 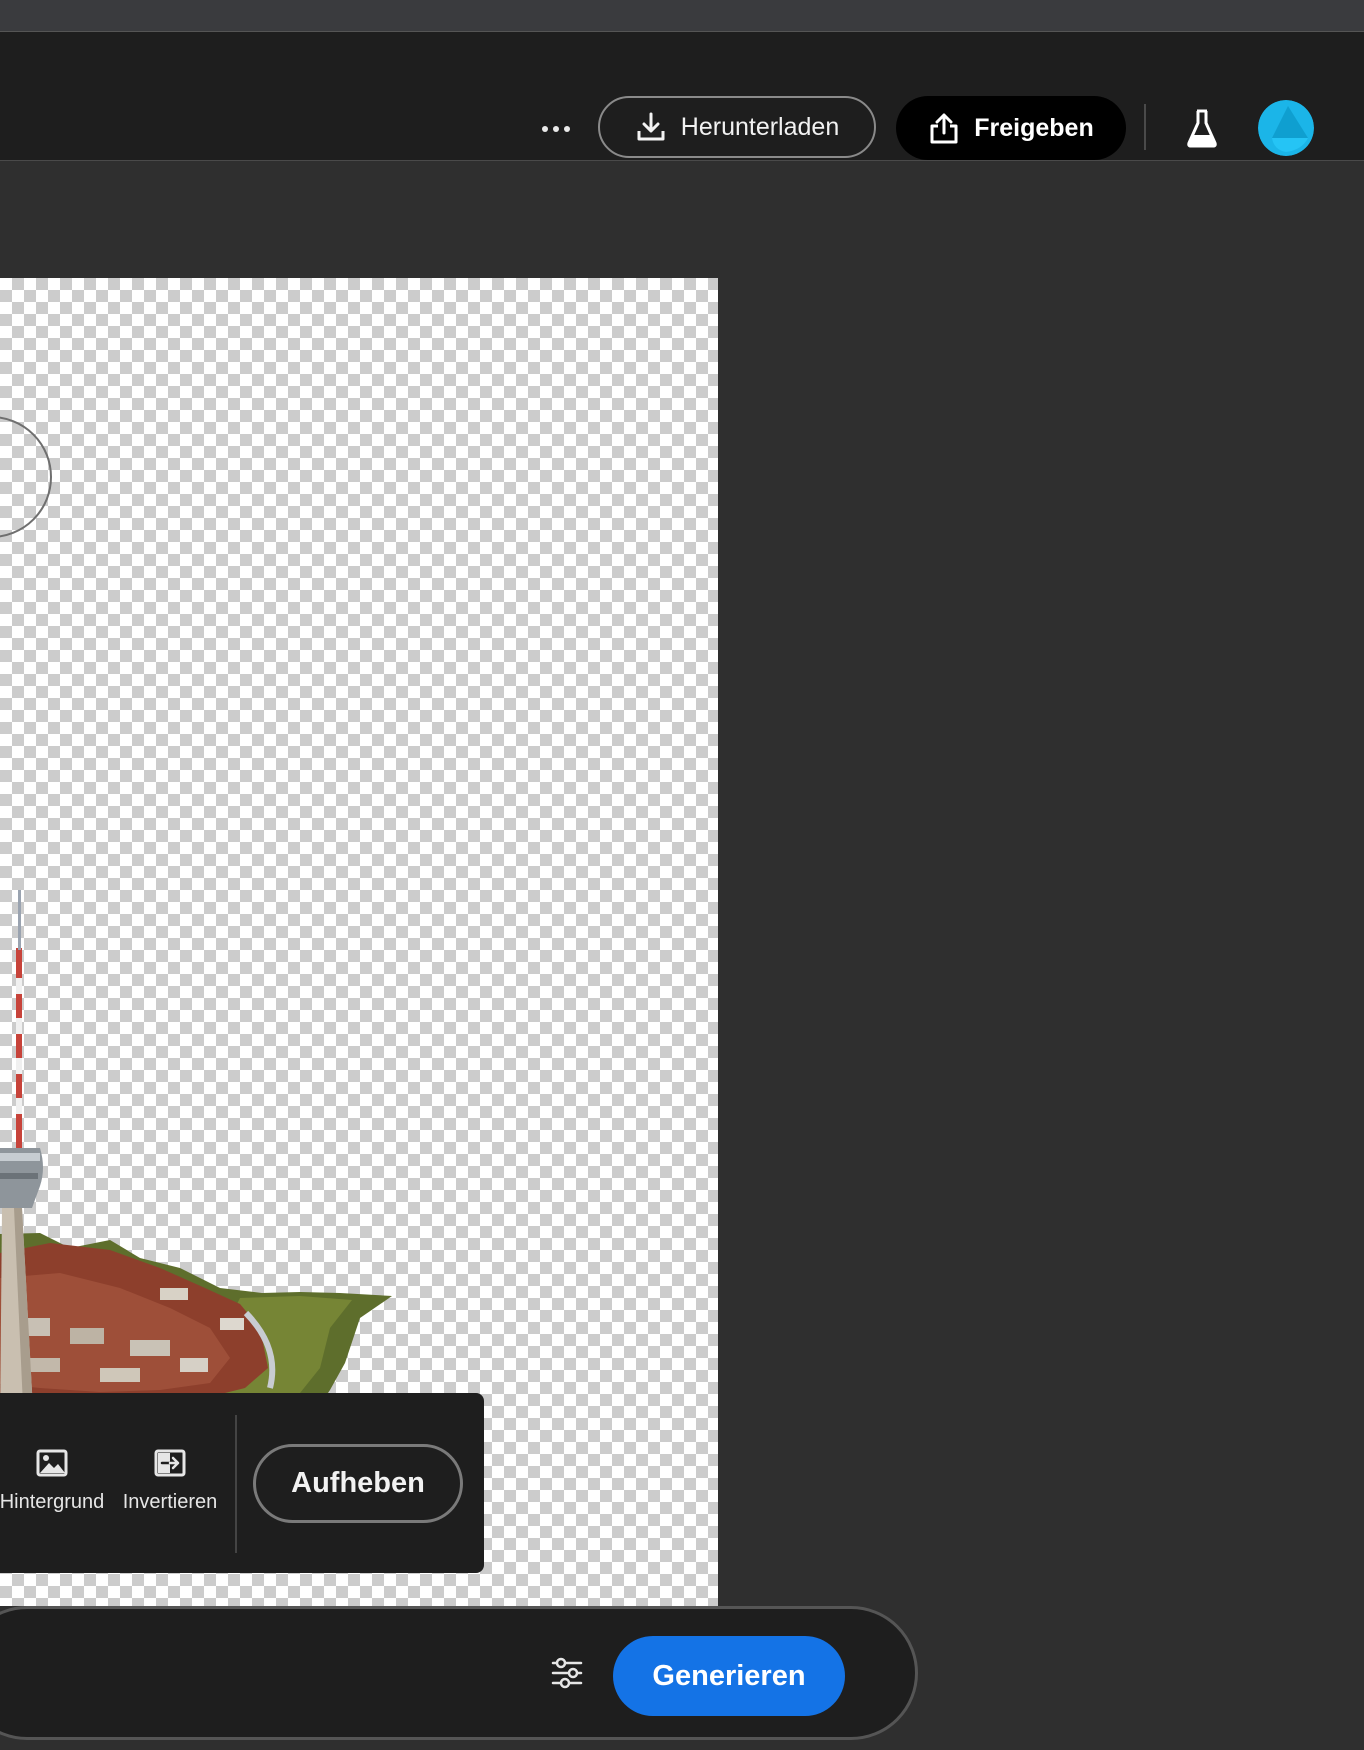 I want to click on app-header: Herunterladen Freigeben, so click(x=682, y=96).